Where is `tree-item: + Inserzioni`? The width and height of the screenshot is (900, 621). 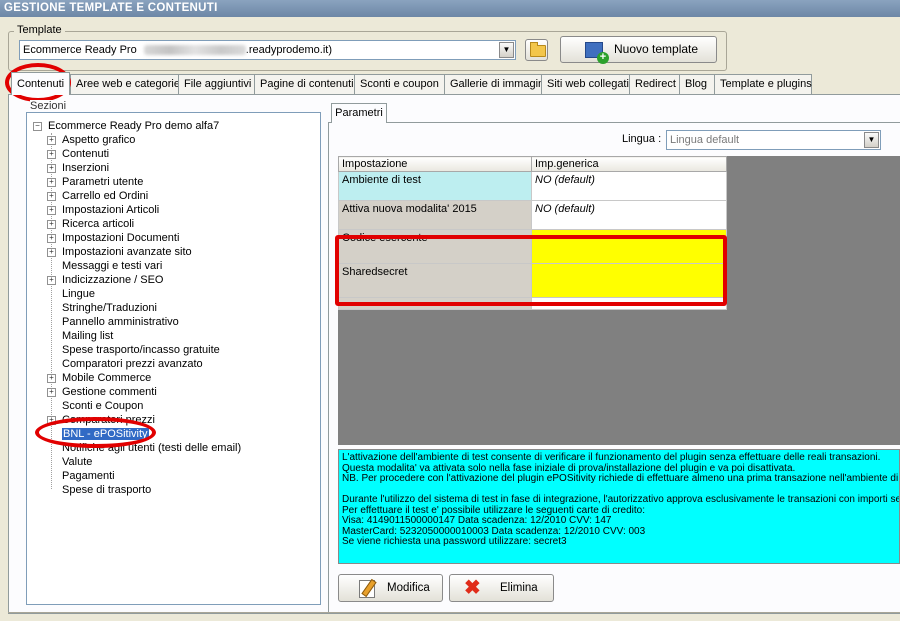 tree-item: + Inserzioni is located at coordinates (78, 168).